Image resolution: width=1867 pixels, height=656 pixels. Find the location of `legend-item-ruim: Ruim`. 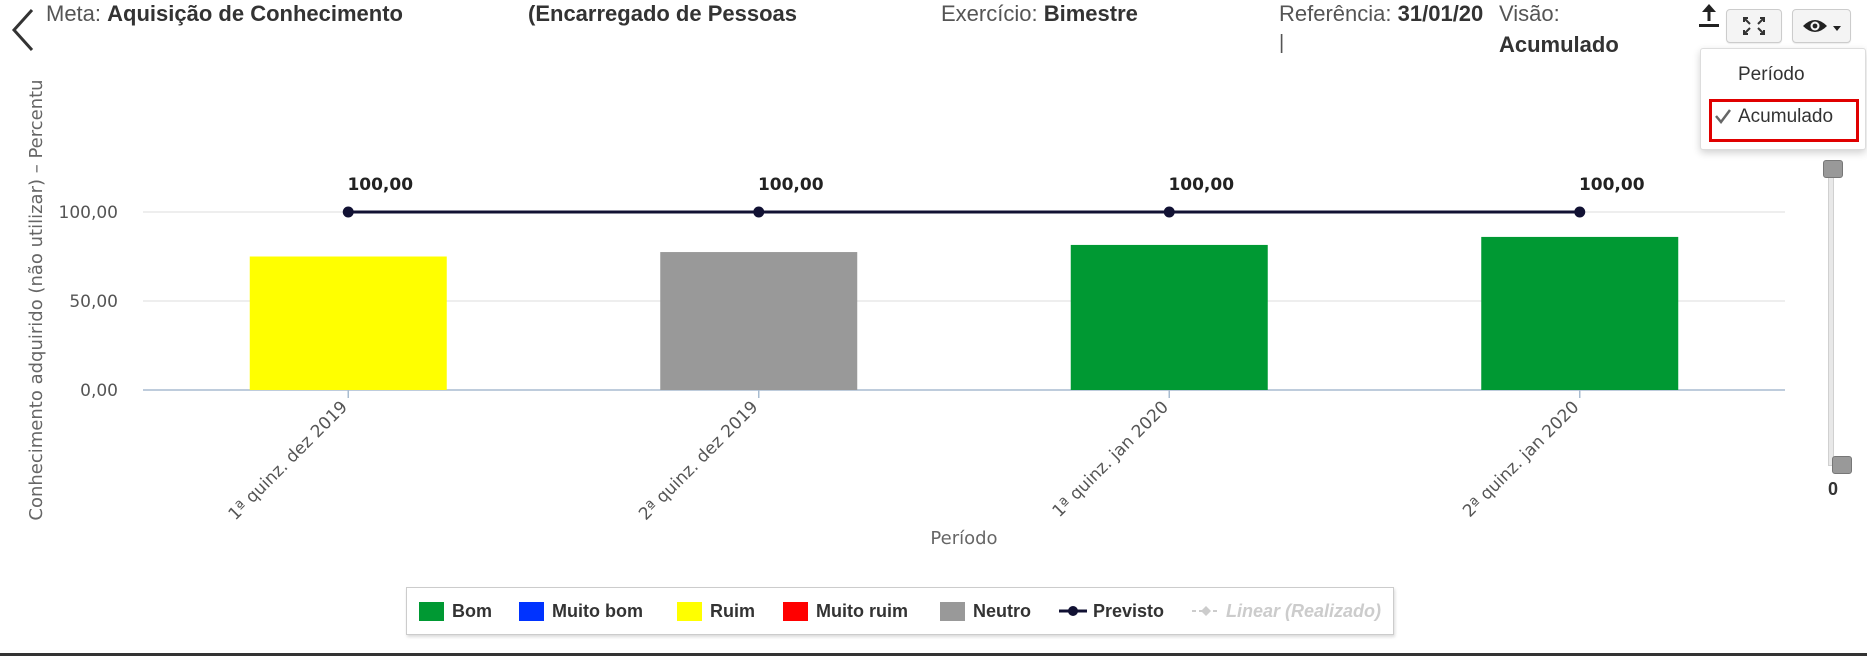

legend-item-ruim: Ruim is located at coordinates (716, 611).